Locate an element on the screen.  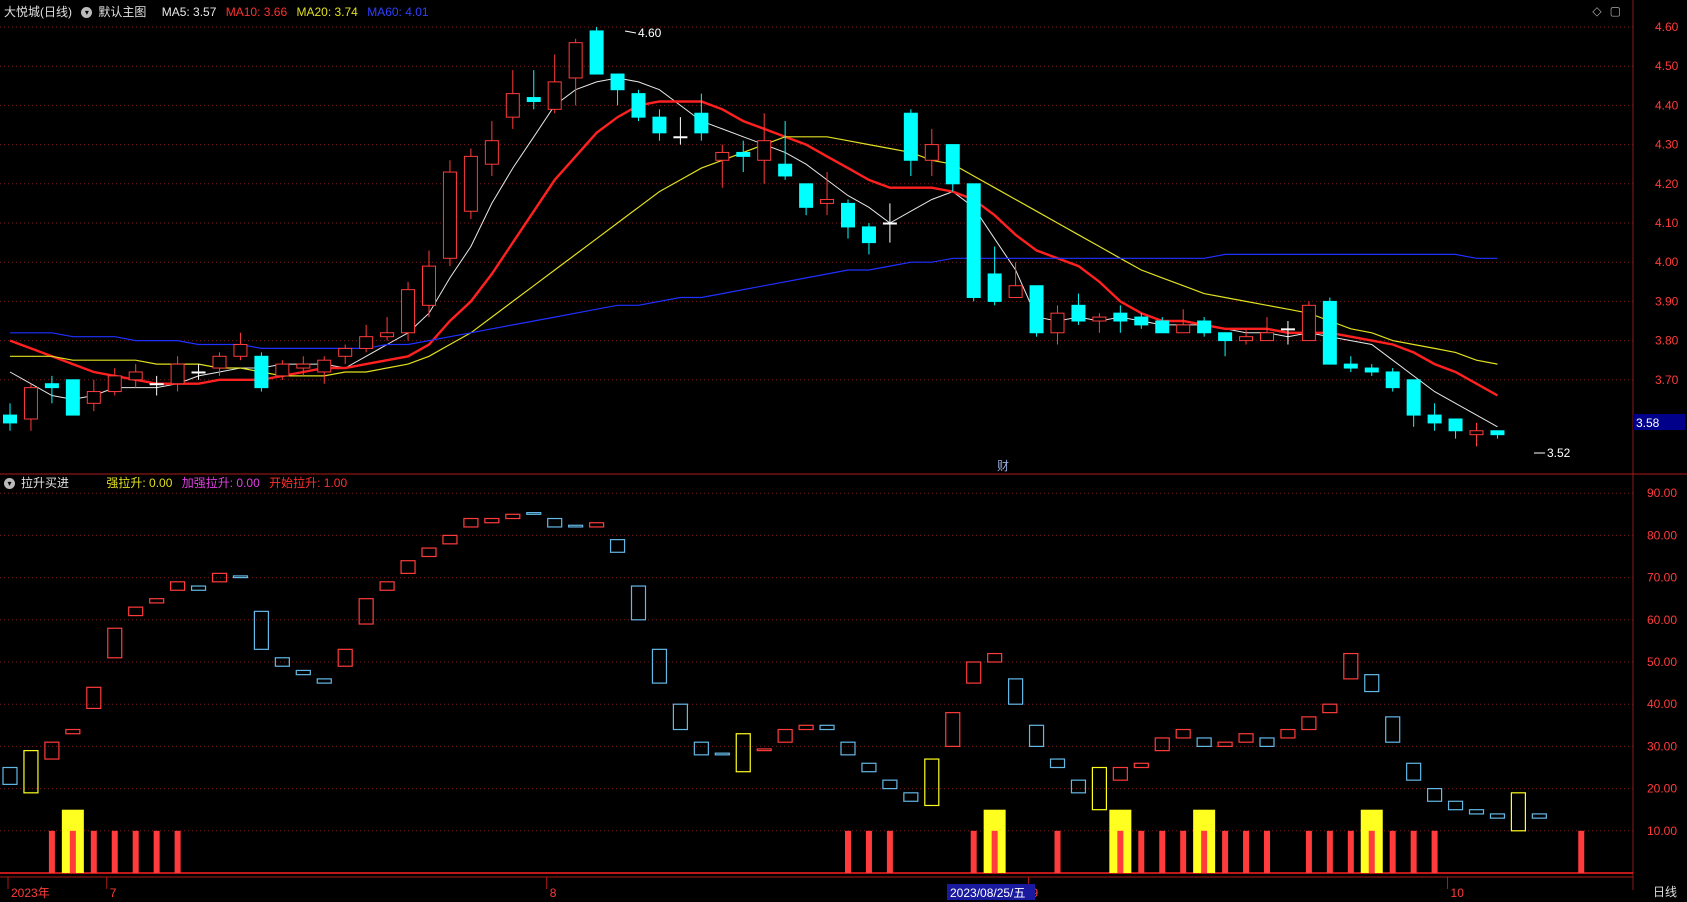
finance-marker: 财 is located at coordinates (1003, 466).